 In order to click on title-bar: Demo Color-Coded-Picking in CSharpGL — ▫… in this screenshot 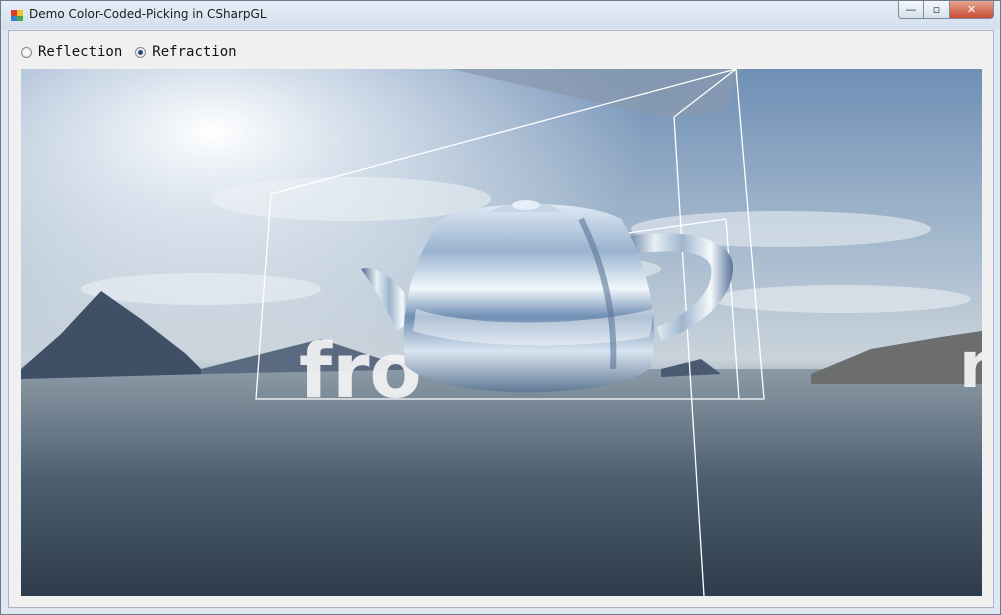, I will do `click(500, 15)`.